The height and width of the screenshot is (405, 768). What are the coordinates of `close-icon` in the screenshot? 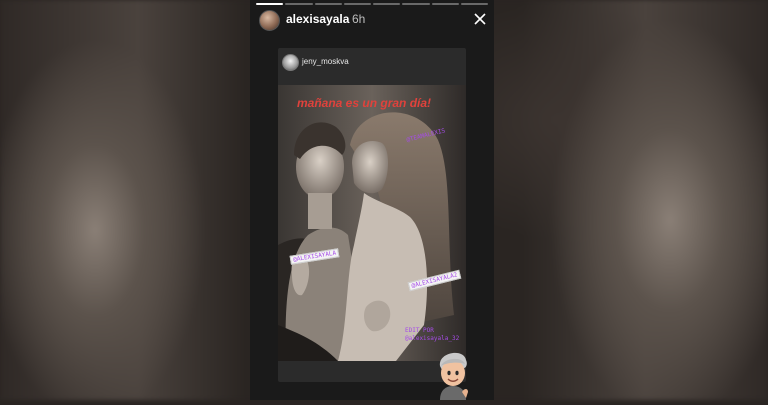 It's located at (480, 19).